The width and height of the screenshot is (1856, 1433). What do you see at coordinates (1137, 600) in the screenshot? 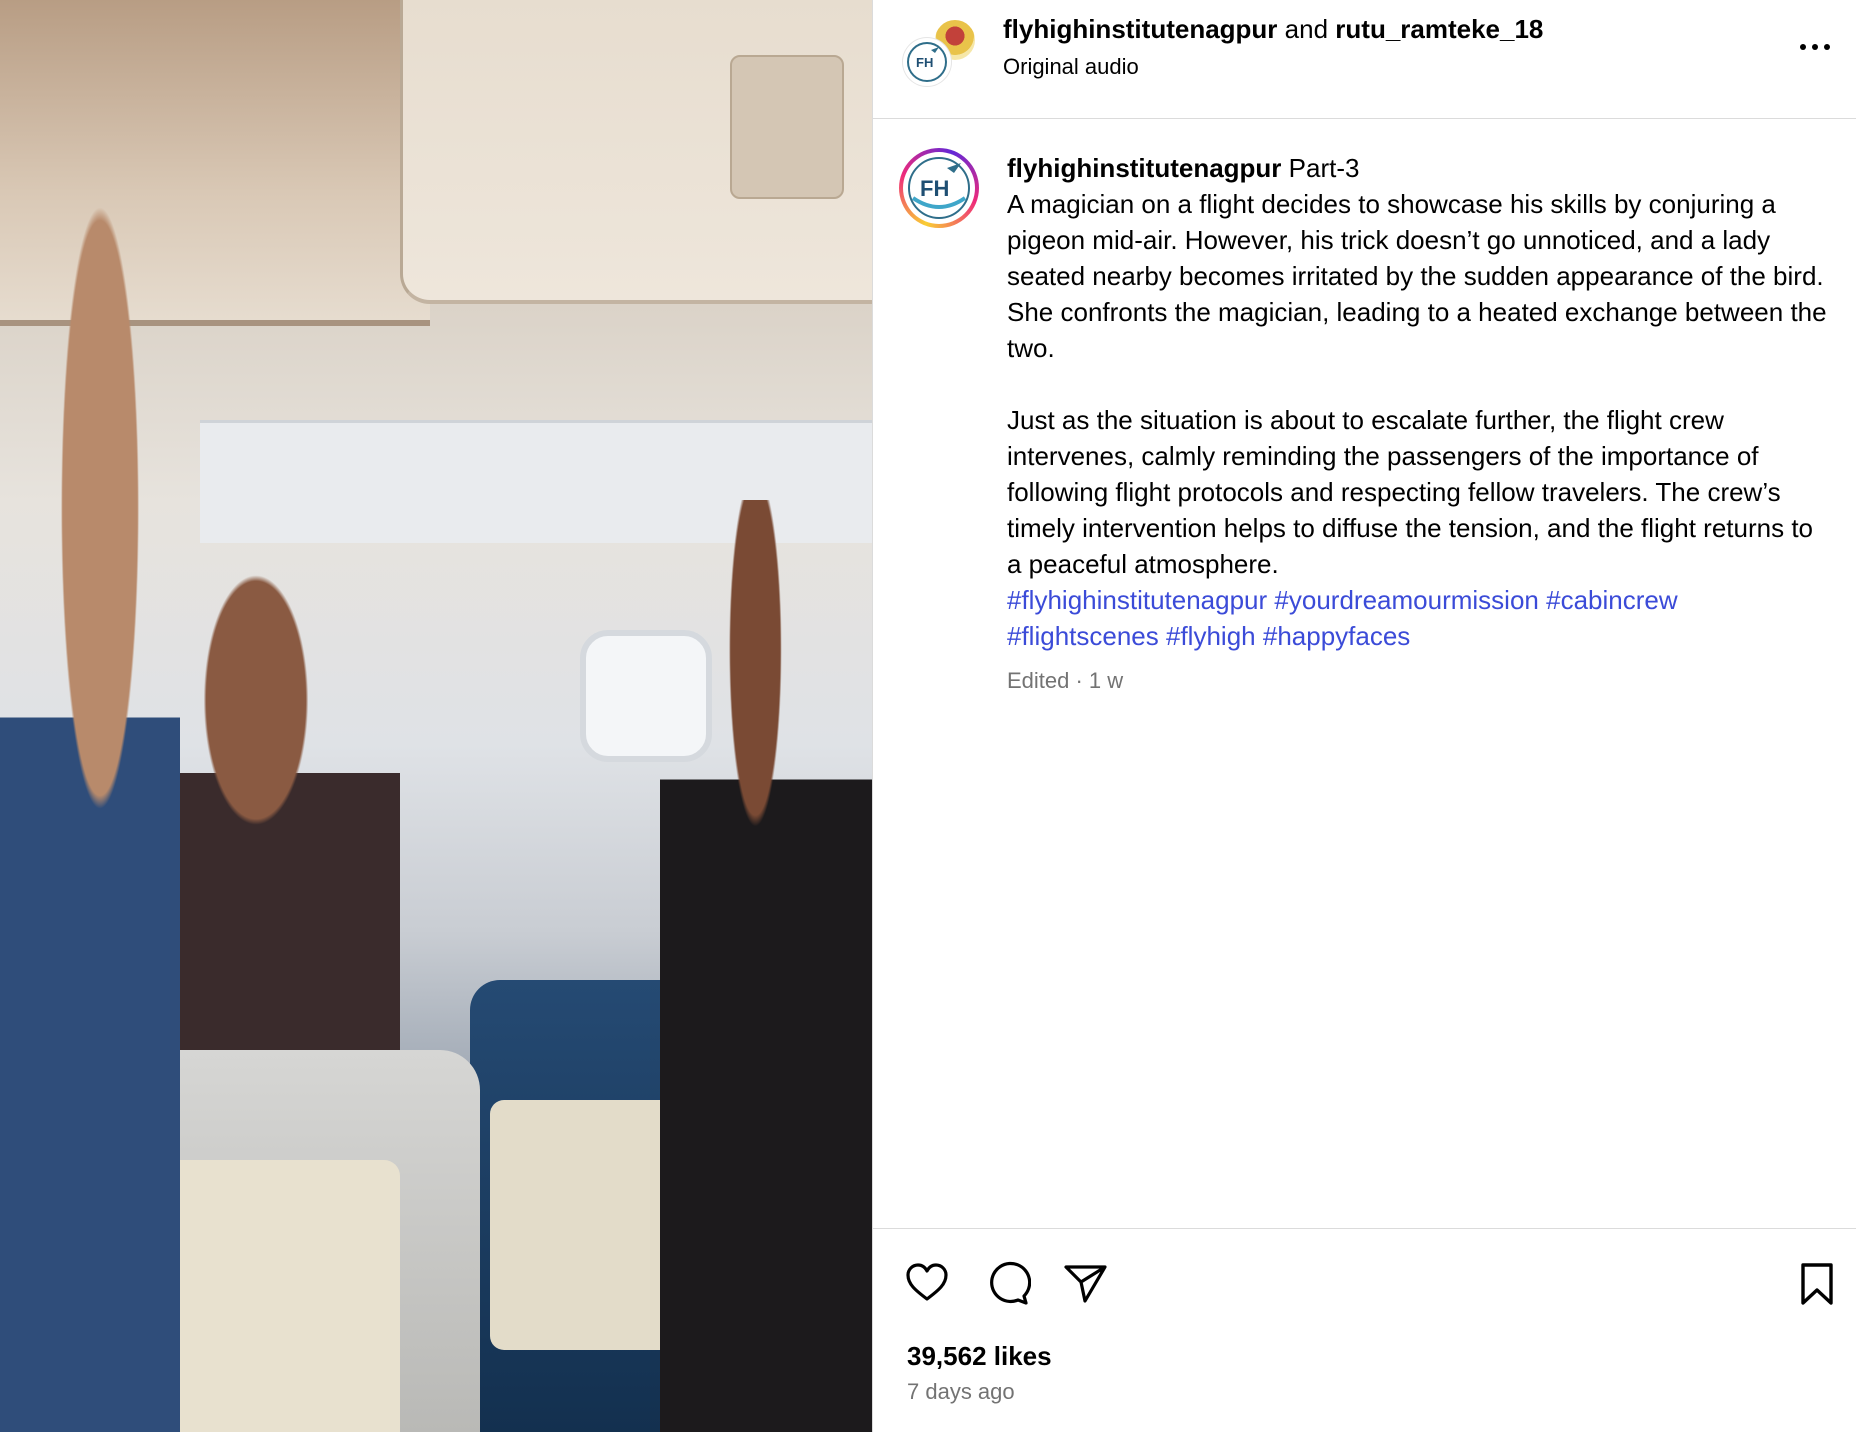
I see `hashtag-link: #flyhighinstitutenagpur` at bounding box center [1137, 600].